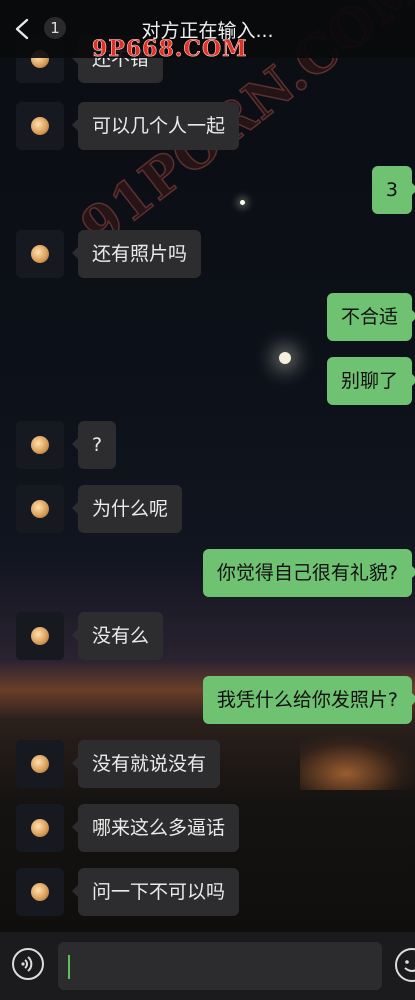 The image size is (415, 1000). What do you see at coordinates (242, 202) in the screenshot?
I see `background-star` at bounding box center [242, 202].